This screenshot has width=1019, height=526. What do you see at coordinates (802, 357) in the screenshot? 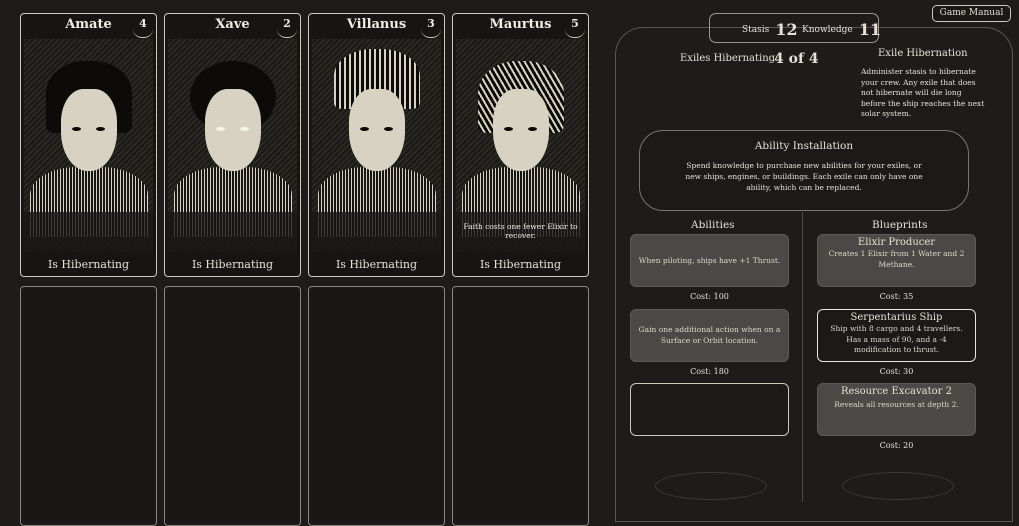
I see `column-divider` at bounding box center [802, 357].